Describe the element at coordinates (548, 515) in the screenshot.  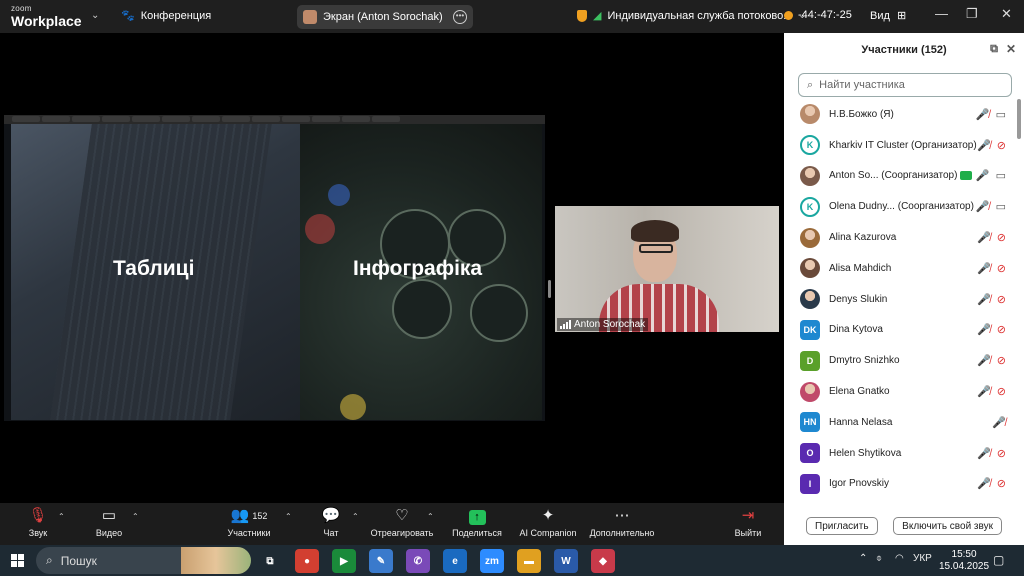
I see `sparkle-icon: ✦` at that location.